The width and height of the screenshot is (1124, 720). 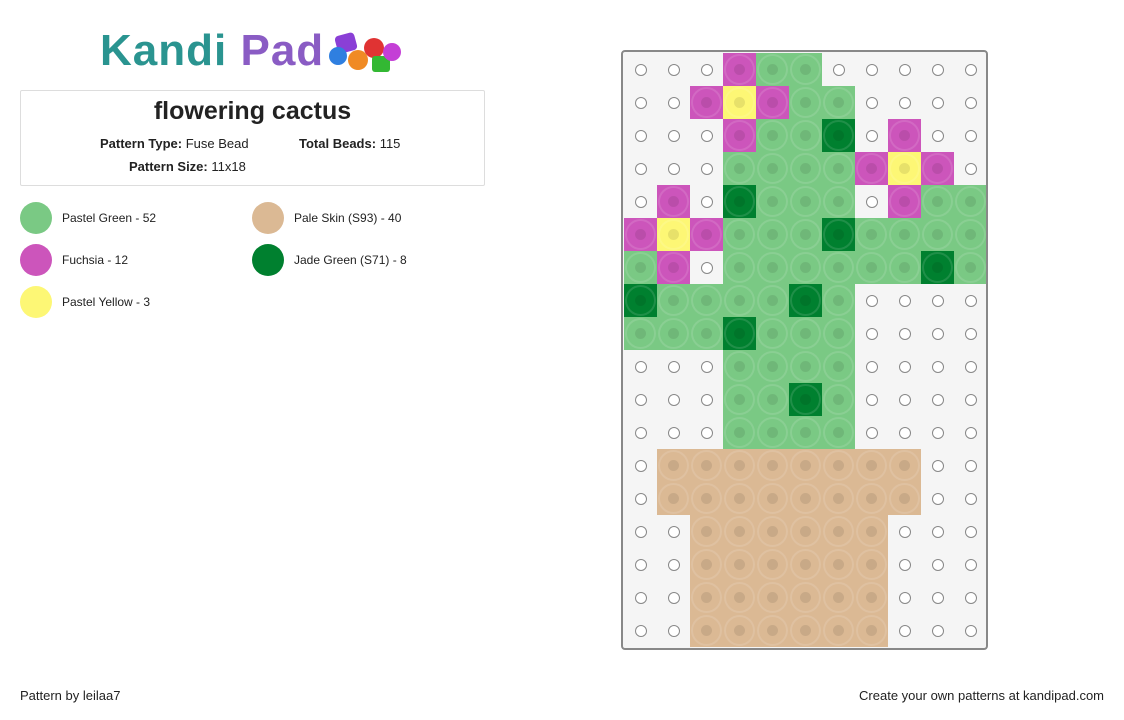 What do you see at coordinates (350, 260) in the screenshot?
I see `legend-label: Jade Green (S71) - 8` at bounding box center [350, 260].